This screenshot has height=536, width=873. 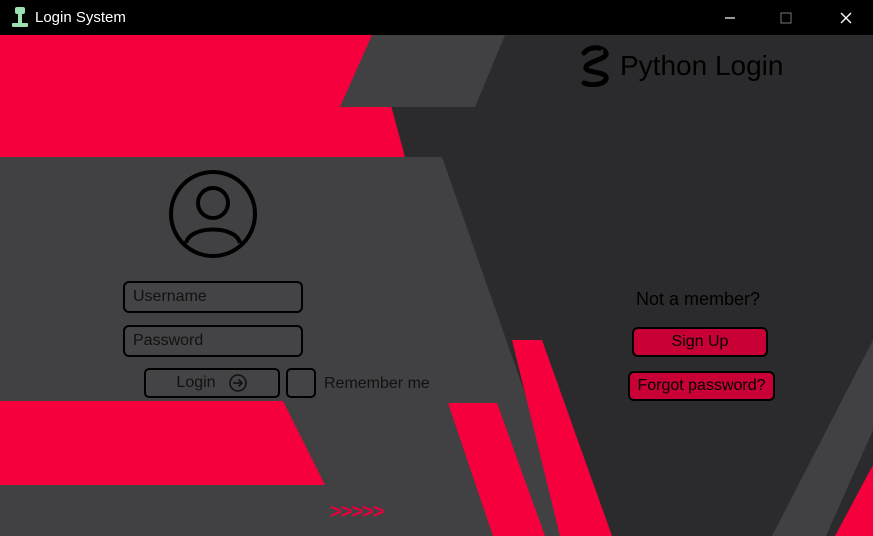 I want to click on forgot-password-label: Forgot password?, so click(x=701, y=385).